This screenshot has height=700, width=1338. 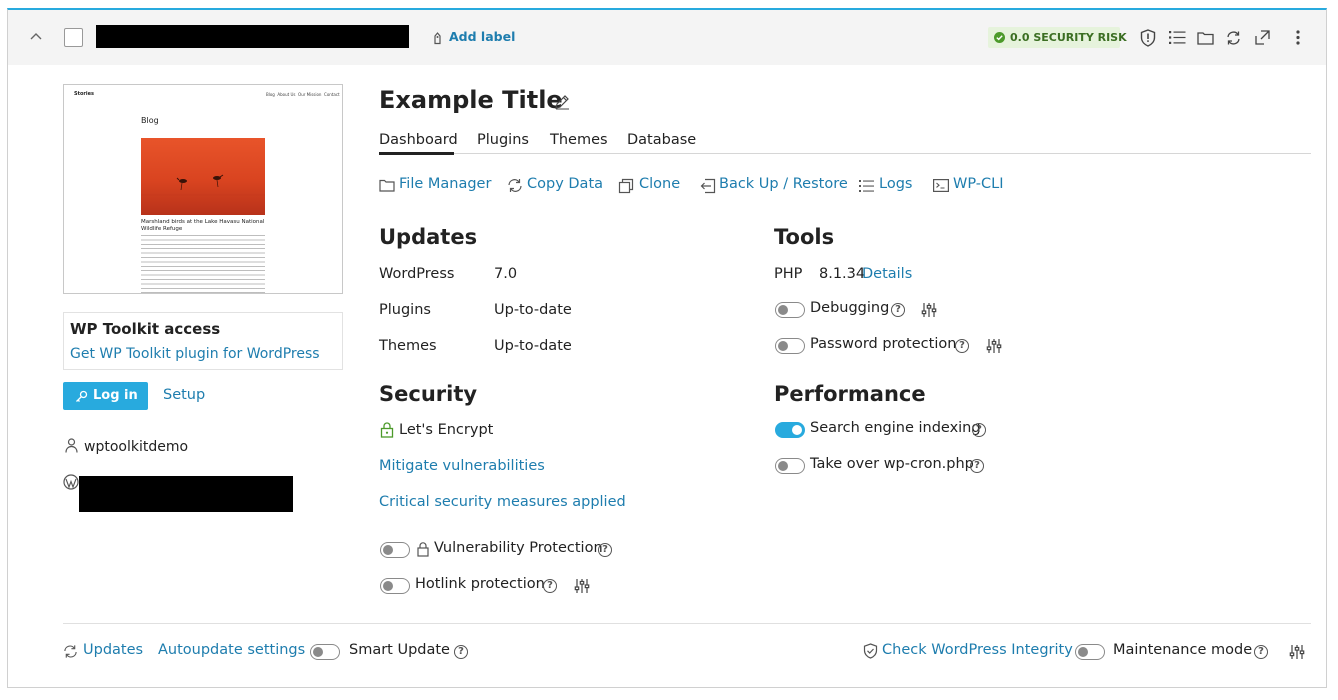 What do you see at coordinates (203, 185) in the screenshot?
I see `birds-silhouette-icon` at bounding box center [203, 185].